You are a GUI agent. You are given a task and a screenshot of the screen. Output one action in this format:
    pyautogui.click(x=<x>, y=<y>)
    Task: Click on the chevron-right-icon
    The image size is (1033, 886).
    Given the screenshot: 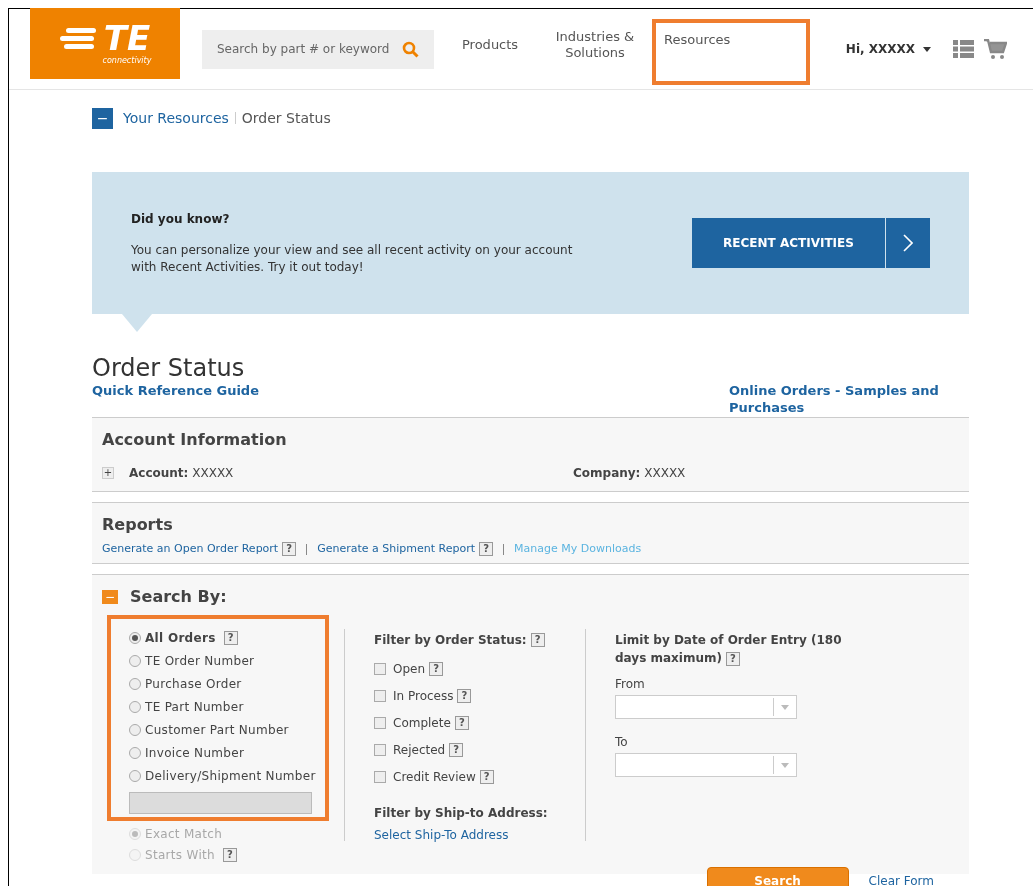 What is the action you would take?
    pyautogui.click(x=908, y=243)
    